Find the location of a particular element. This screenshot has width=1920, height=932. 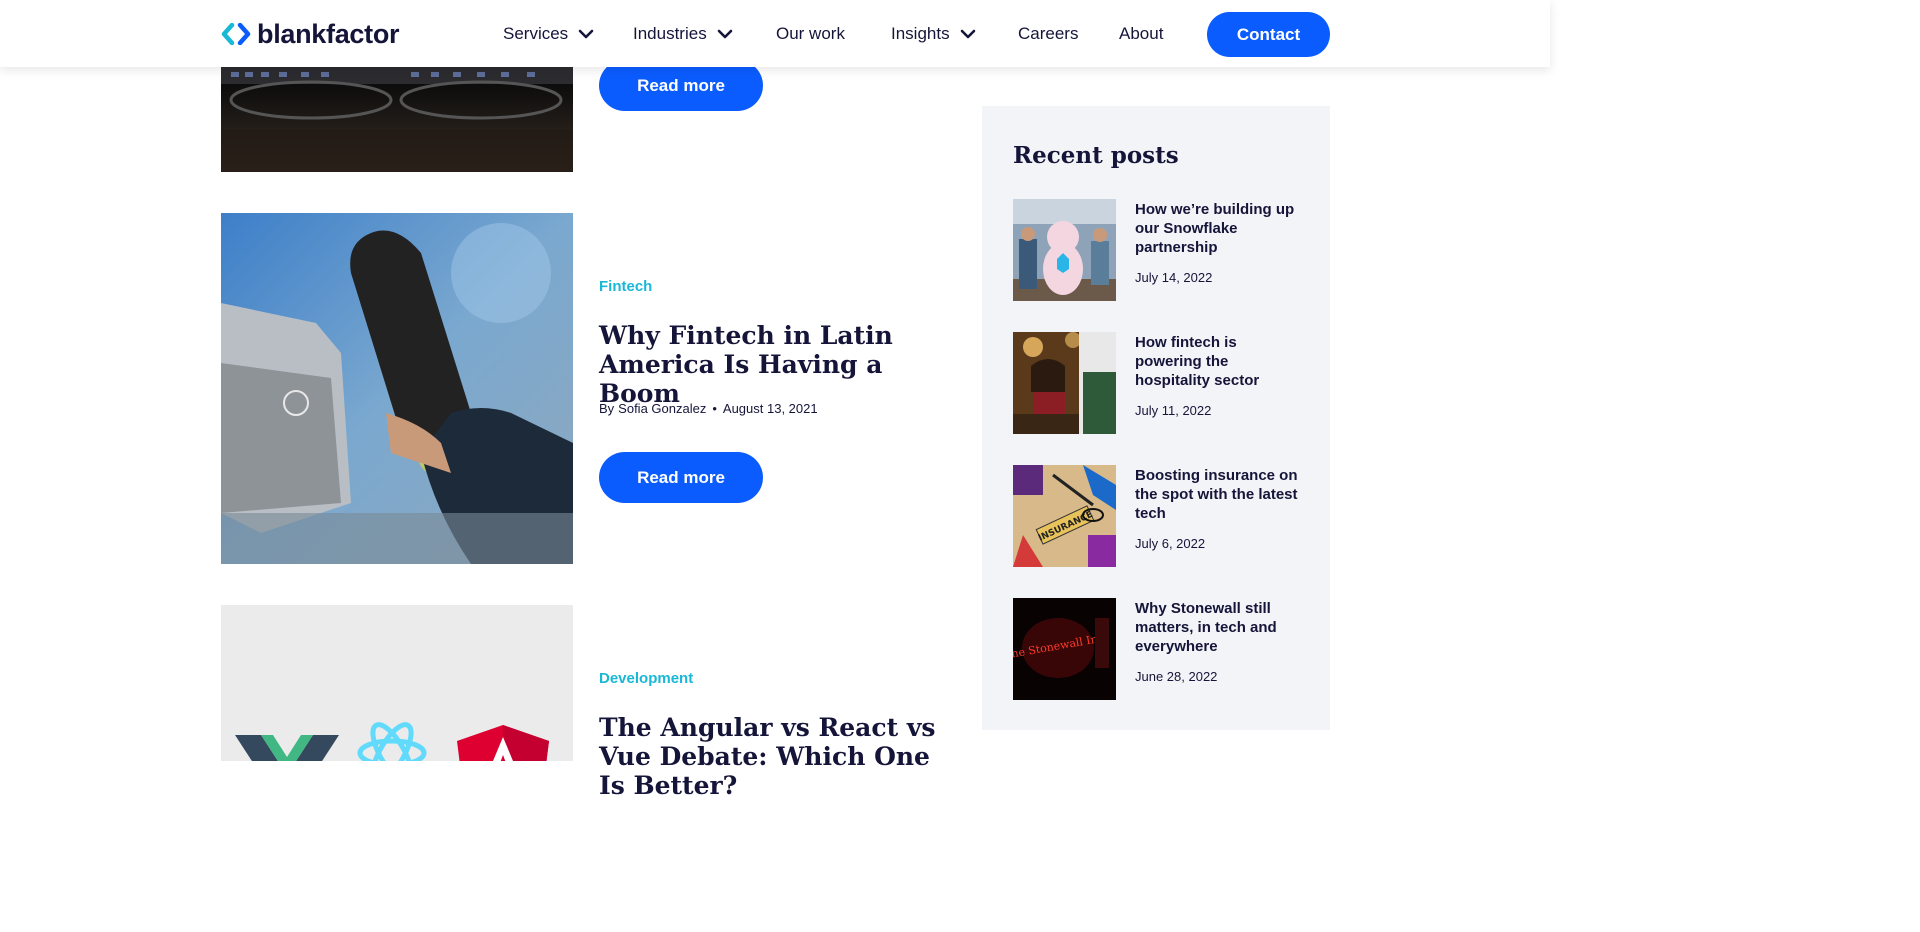

nav-label: Services is located at coordinates (536, 33).